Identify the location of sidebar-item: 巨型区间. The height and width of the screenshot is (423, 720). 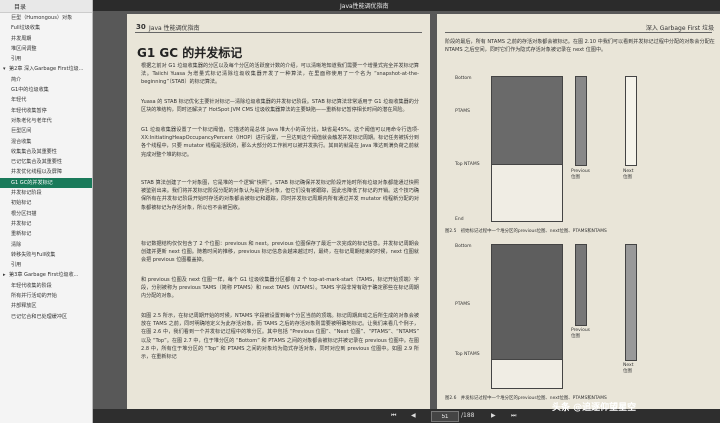
(46, 131).